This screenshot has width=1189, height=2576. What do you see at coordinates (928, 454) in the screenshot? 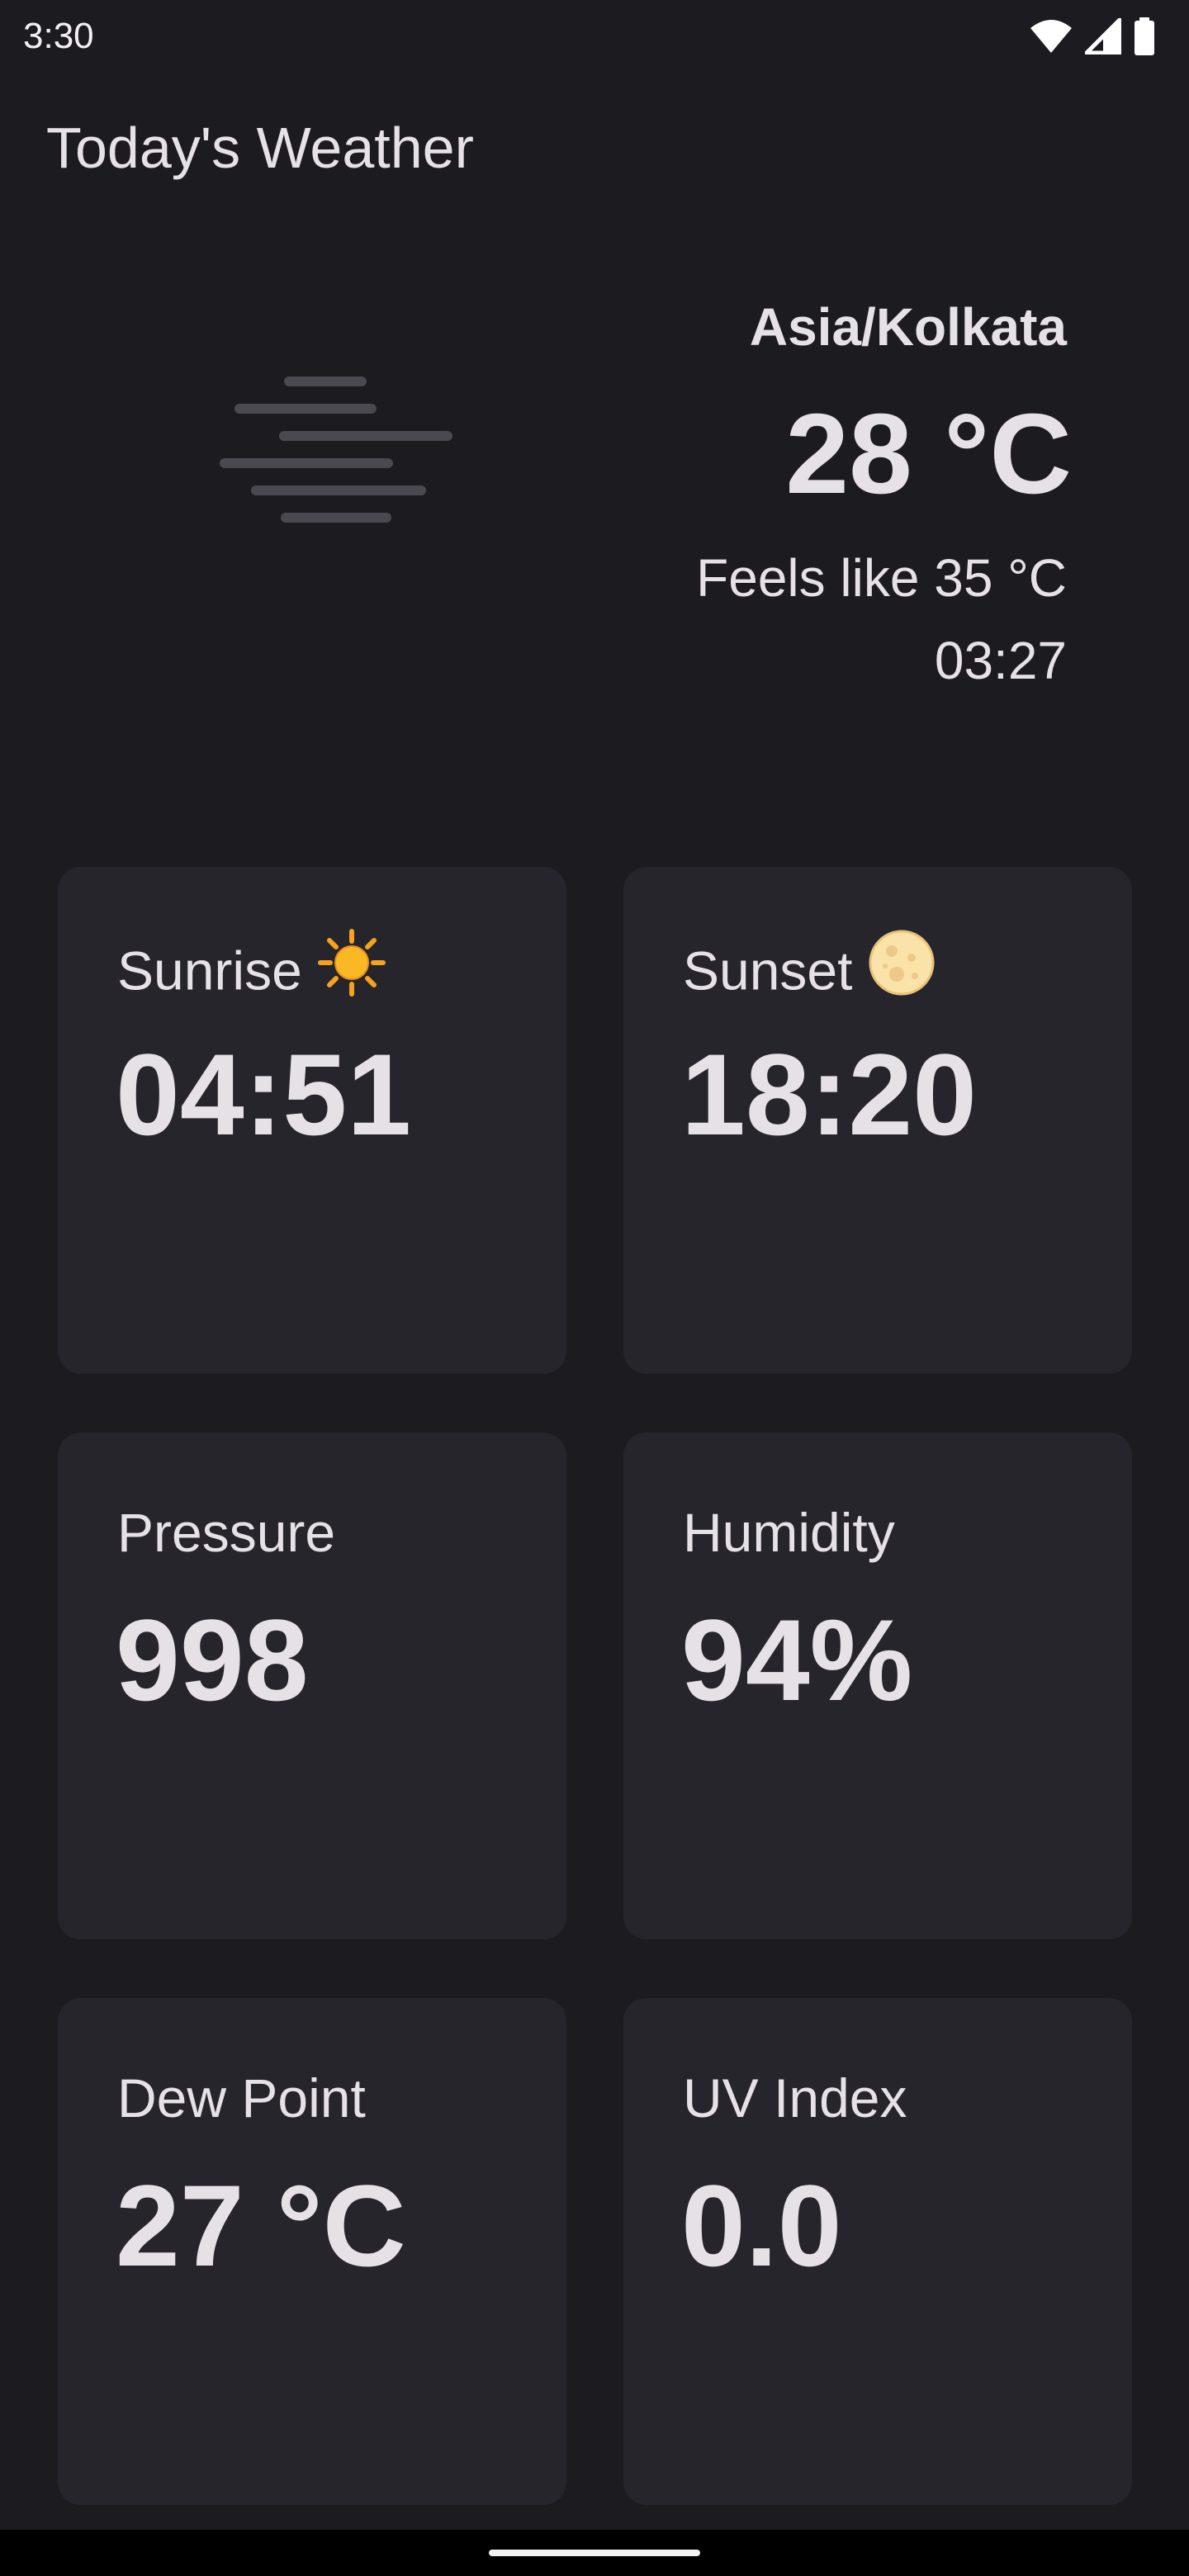
I see `current-temperature: 28 °C` at bounding box center [928, 454].